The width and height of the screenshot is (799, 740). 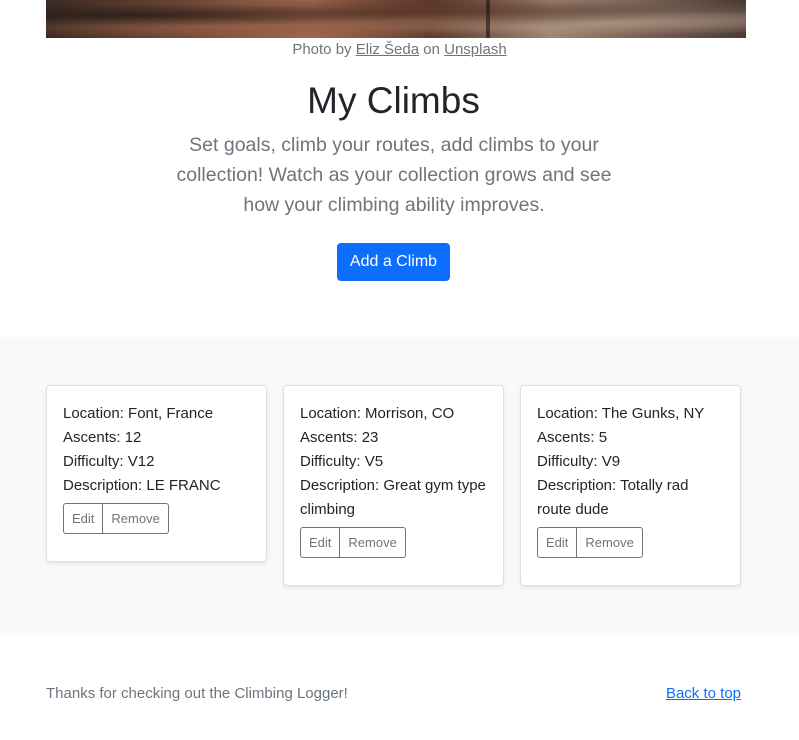 What do you see at coordinates (322, 49) in the screenshot?
I see `credit-prefix: Photo by` at bounding box center [322, 49].